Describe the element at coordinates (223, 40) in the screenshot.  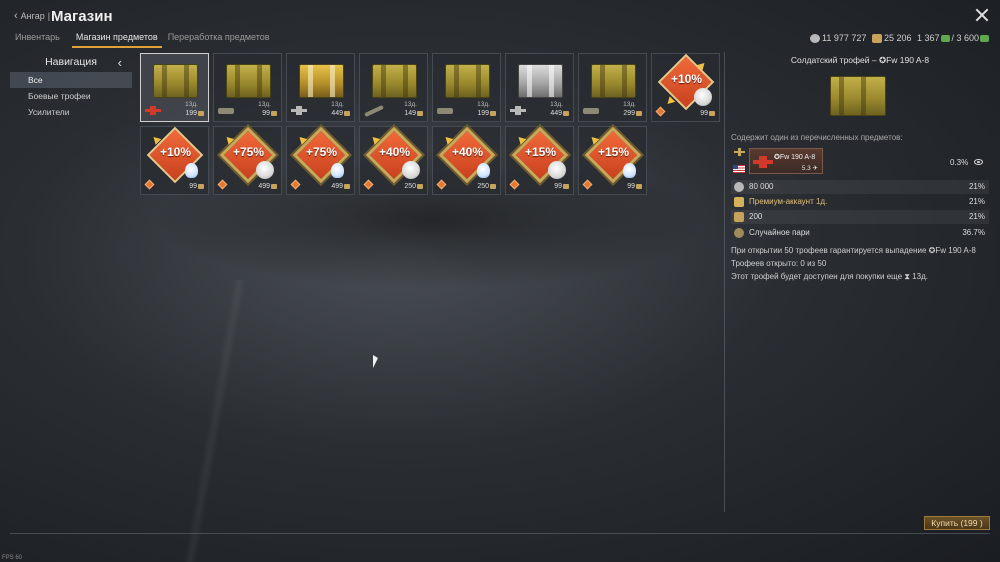
I see `tab-item-recycling: Переработка предметов` at that location.